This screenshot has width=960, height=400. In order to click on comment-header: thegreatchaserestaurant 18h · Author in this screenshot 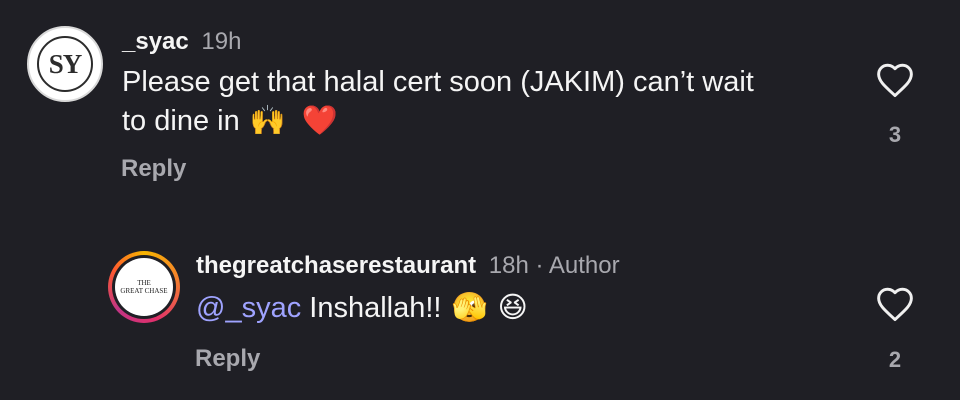, I will do `click(408, 266)`.